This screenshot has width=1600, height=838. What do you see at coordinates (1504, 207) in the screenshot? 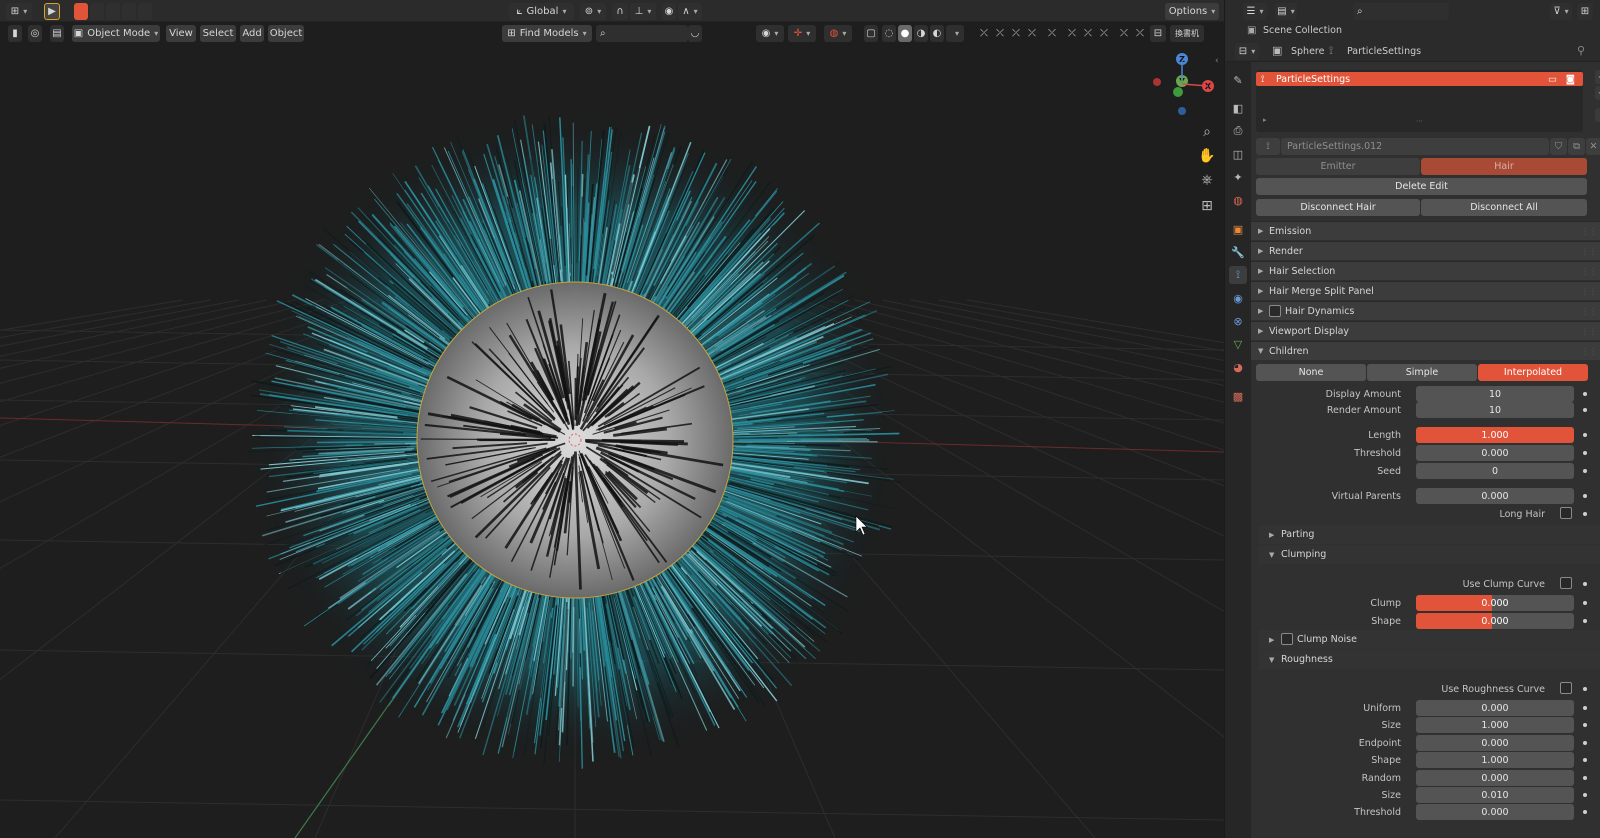
I see `disconnect-all-button: Disconnect All` at bounding box center [1504, 207].